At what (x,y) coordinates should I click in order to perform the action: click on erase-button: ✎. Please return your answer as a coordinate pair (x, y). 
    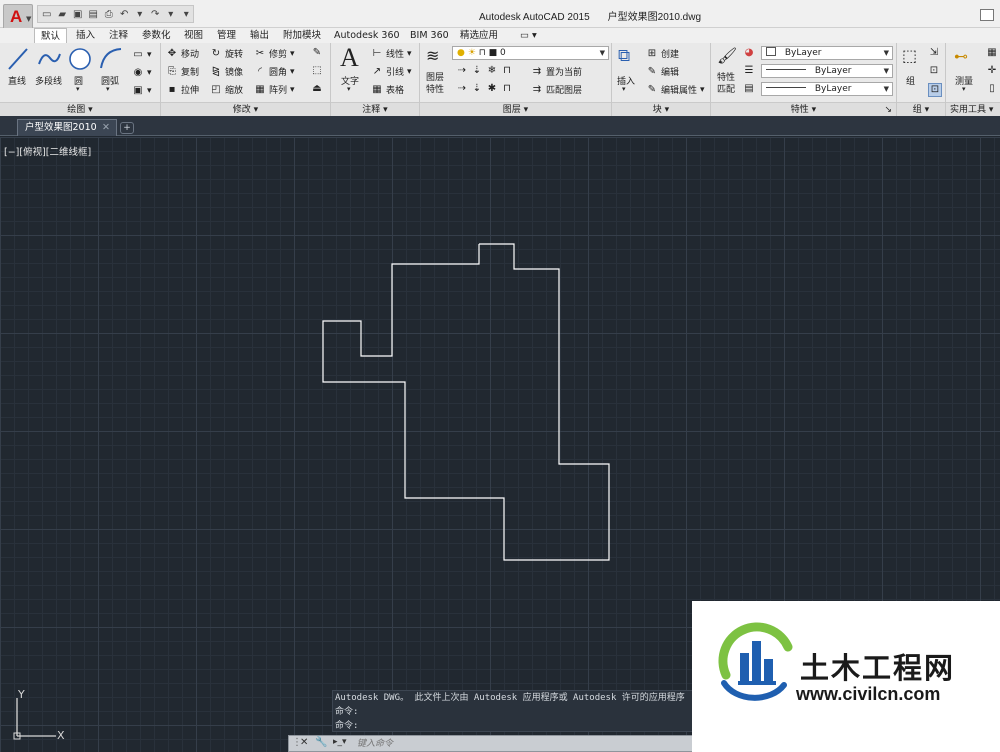
    Looking at the image, I should click on (317, 53).